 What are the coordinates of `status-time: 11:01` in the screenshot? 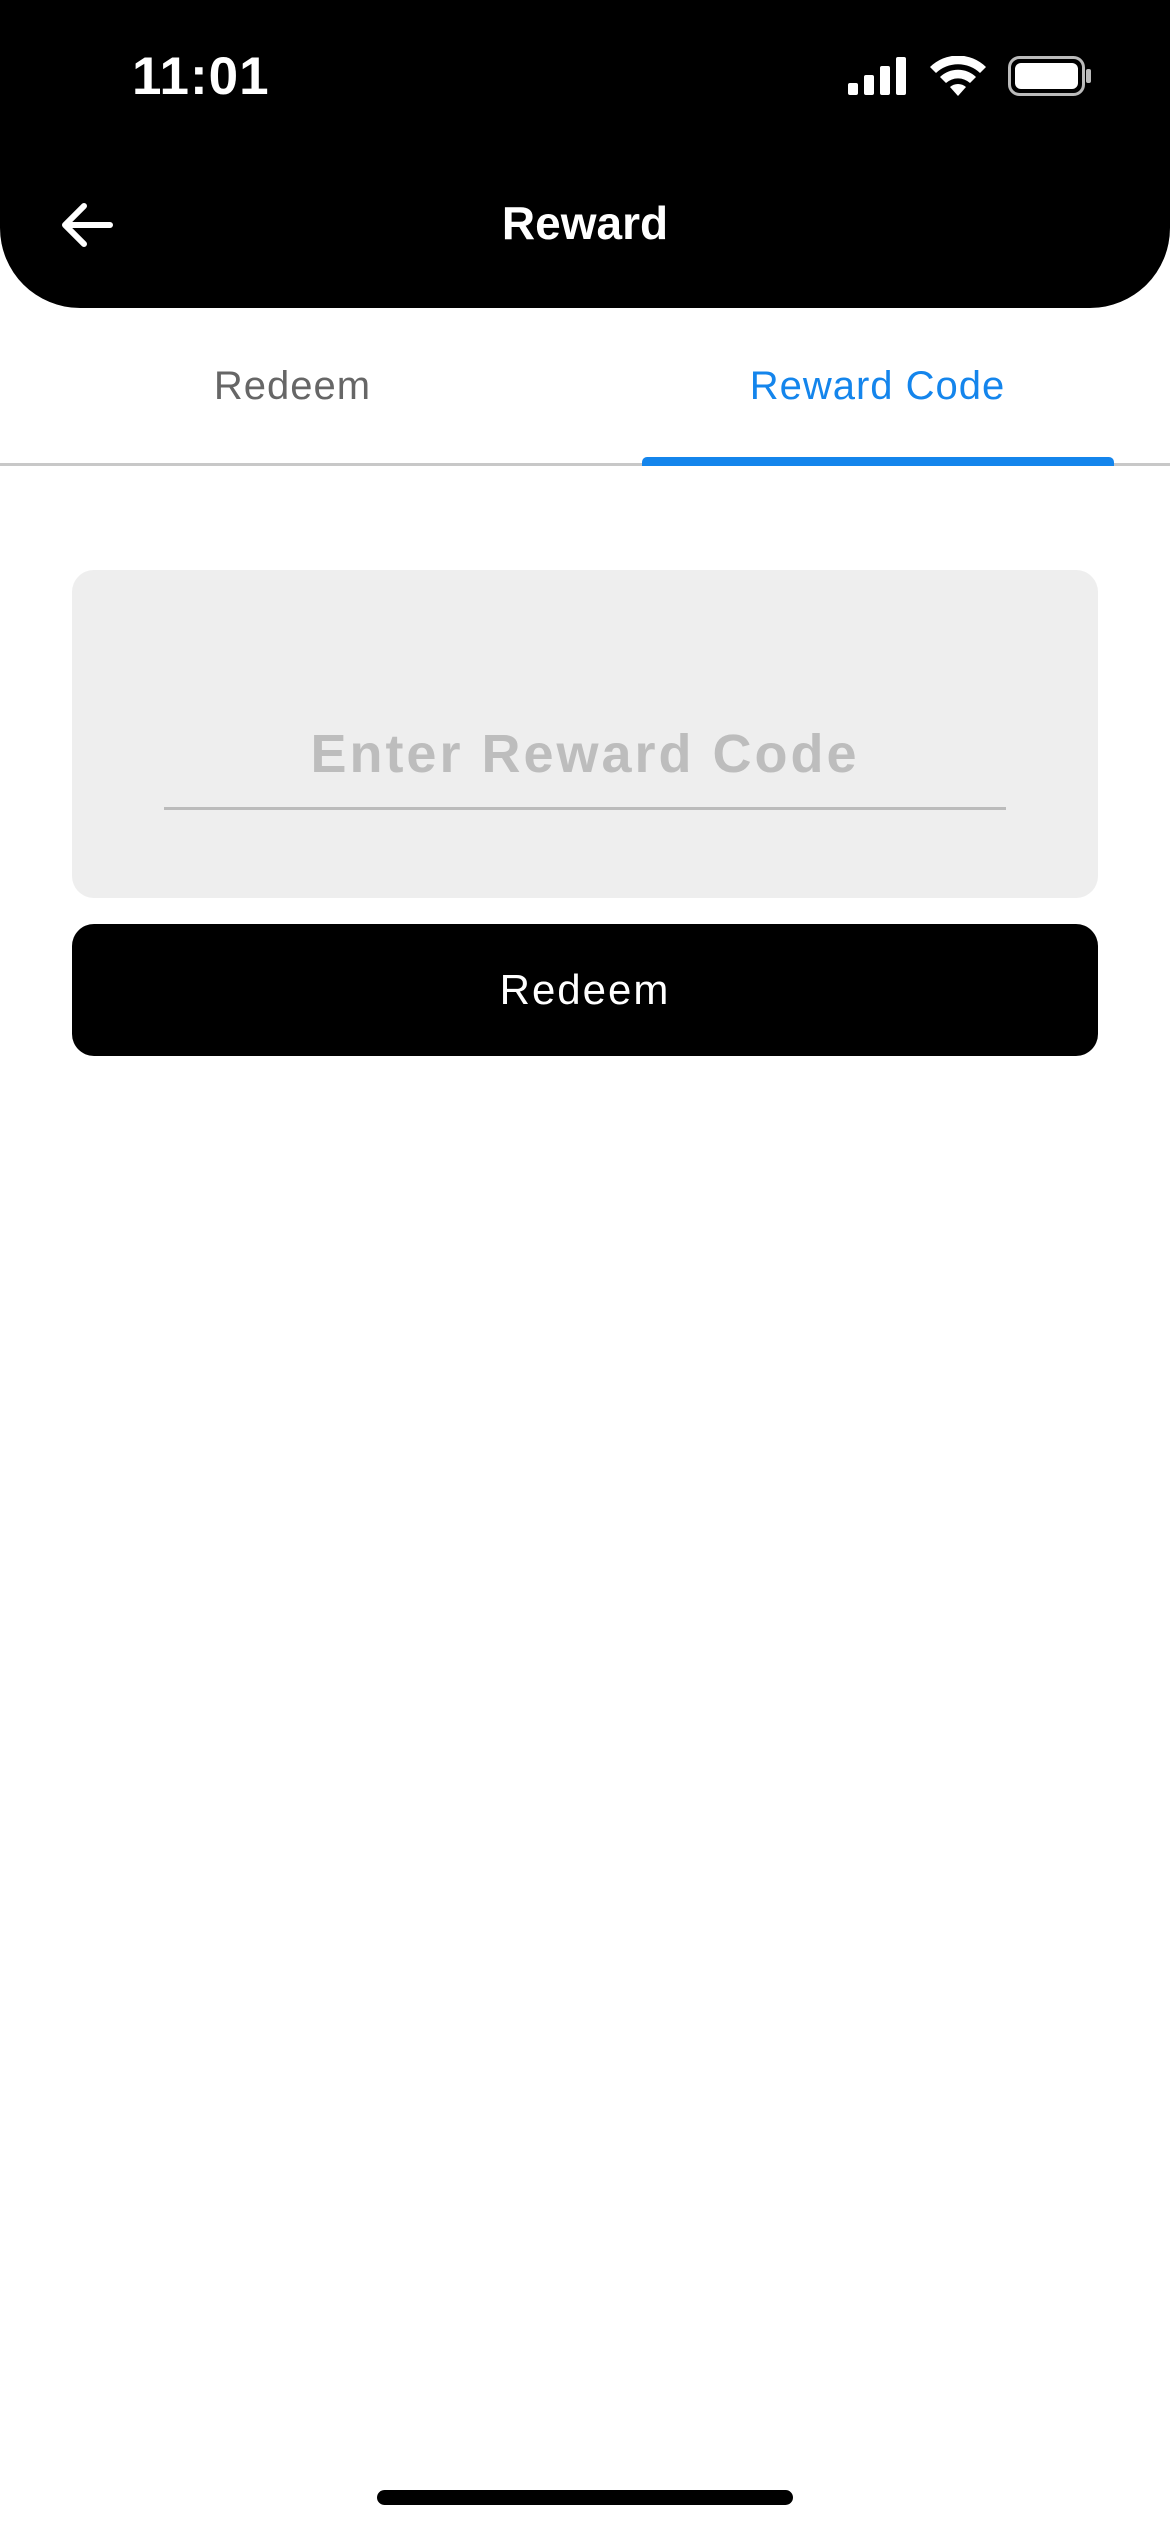 It's located at (201, 76).